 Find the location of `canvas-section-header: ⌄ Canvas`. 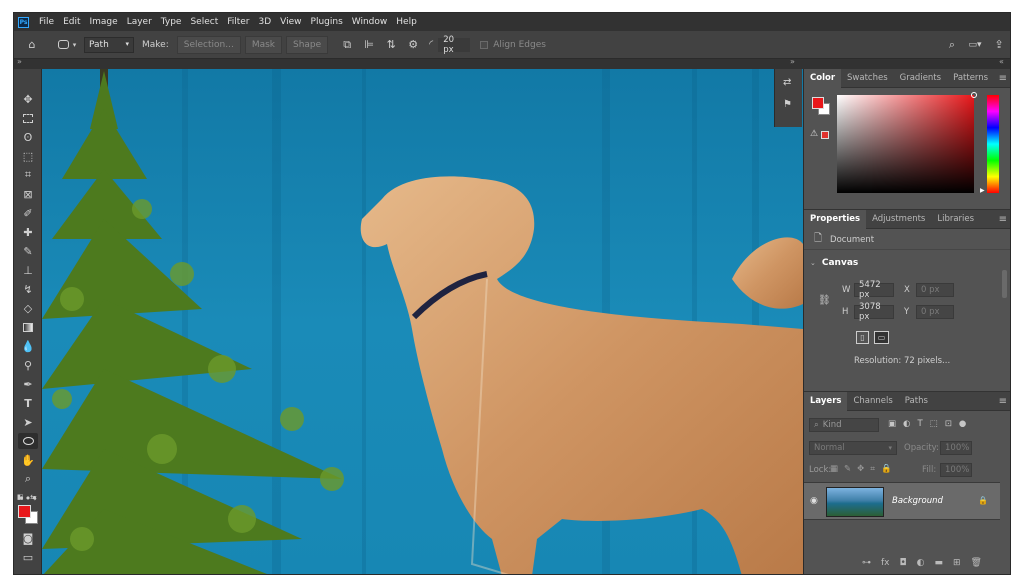

canvas-section-header: ⌄ Canvas is located at coordinates (834, 263).